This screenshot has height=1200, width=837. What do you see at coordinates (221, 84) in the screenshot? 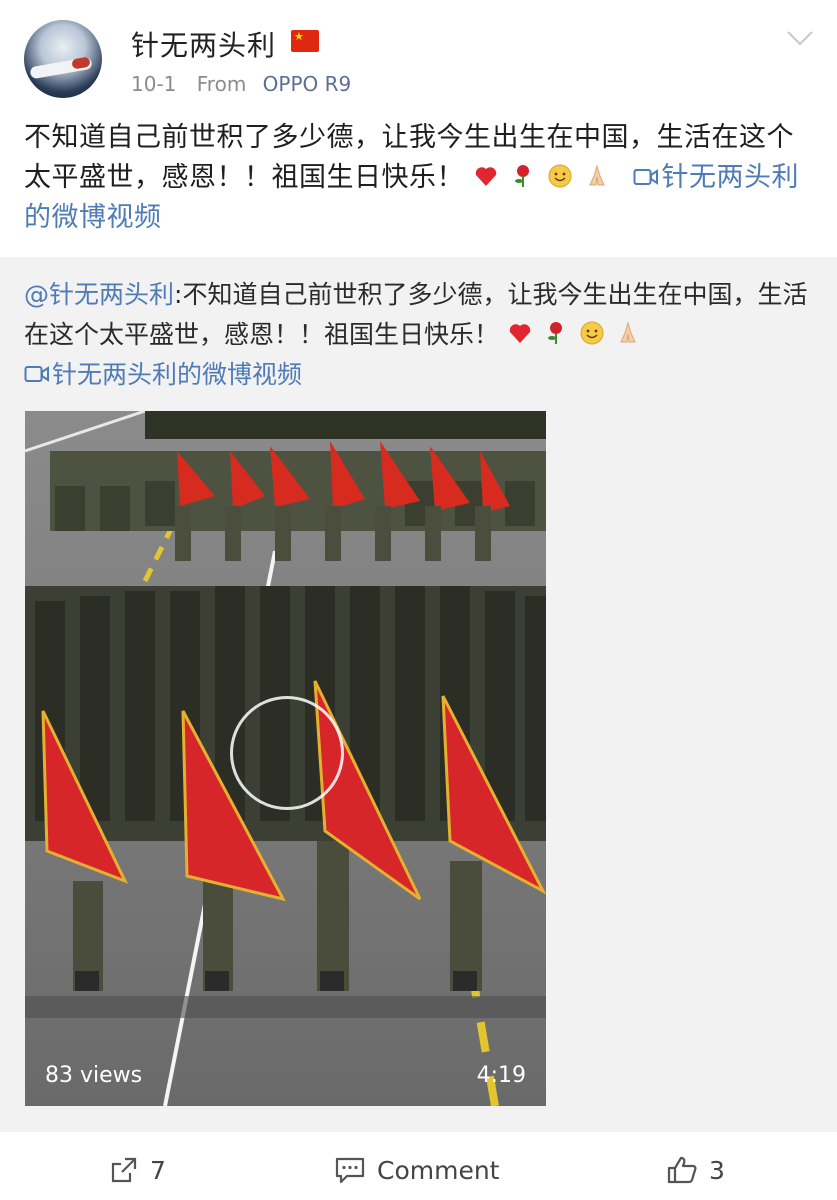
I see `from-label: From` at bounding box center [221, 84].